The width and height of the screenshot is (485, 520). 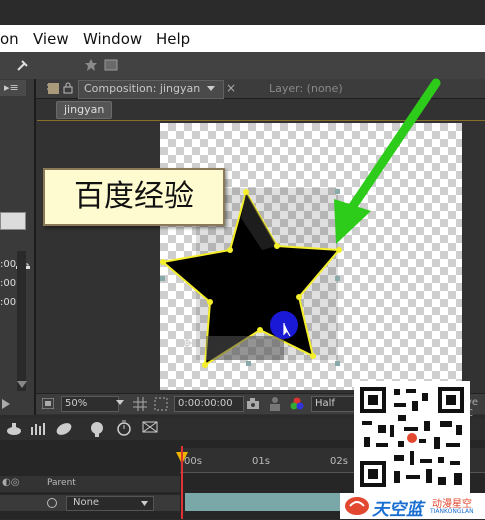 I want to click on parent-select-value: None, so click(x=86, y=502).